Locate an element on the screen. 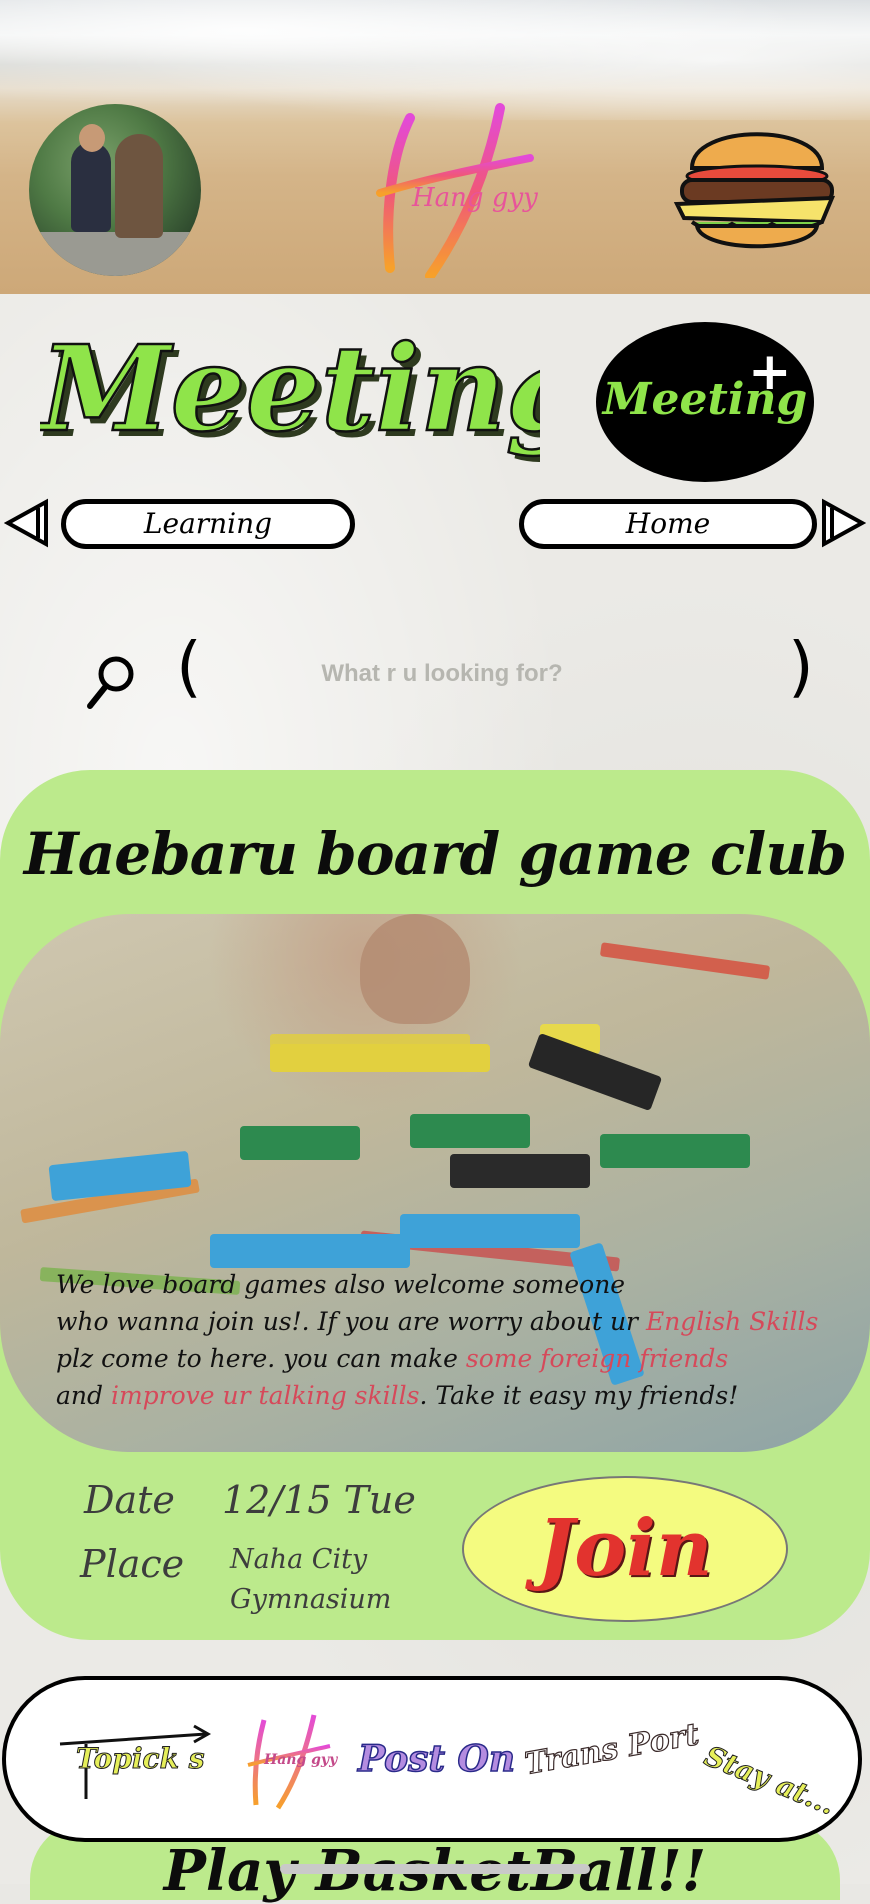 This screenshot has height=1904, width=870. search-icon is located at coordinates (112, 682).